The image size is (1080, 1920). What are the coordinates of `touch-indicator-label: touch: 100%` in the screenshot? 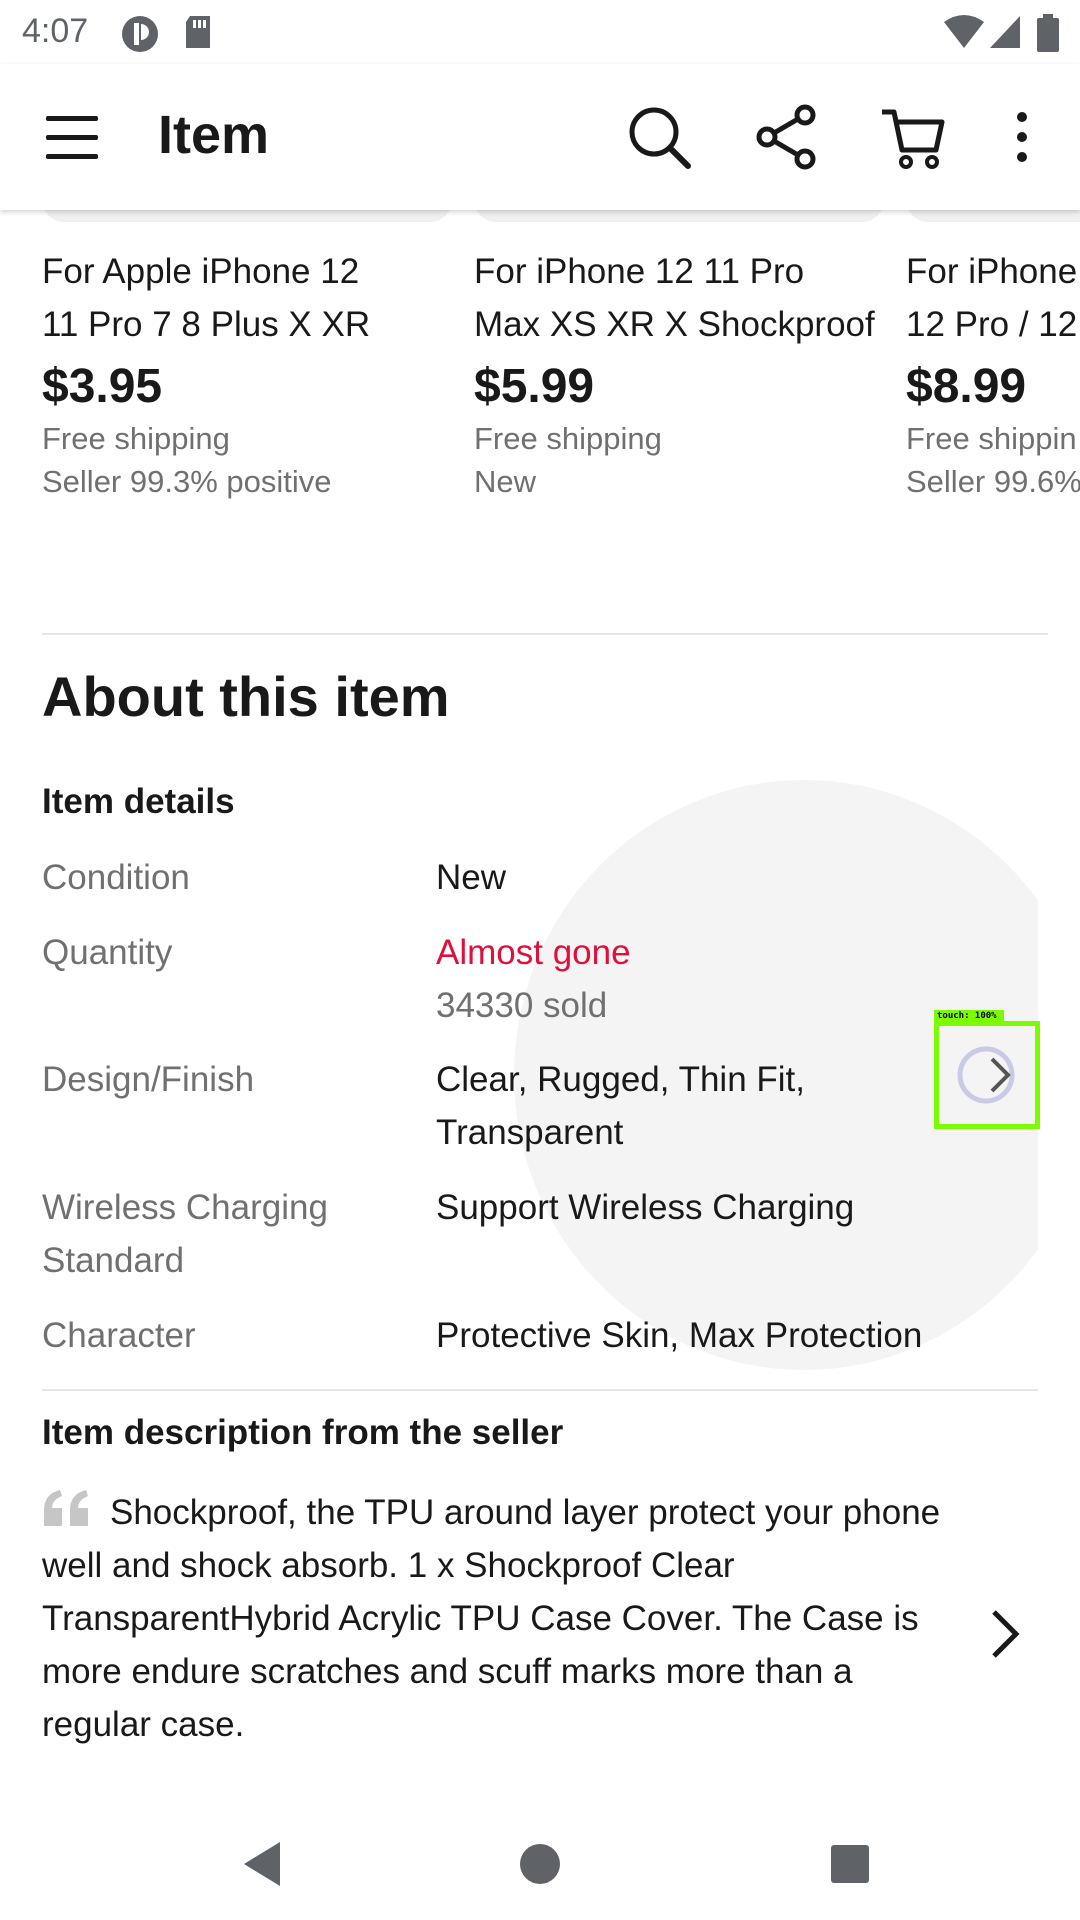 It's located at (969, 1016).